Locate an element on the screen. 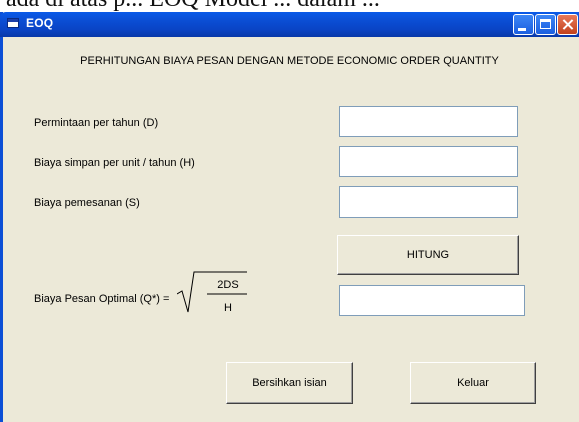  hitung-button-label: HITUNG is located at coordinates (428, 255).